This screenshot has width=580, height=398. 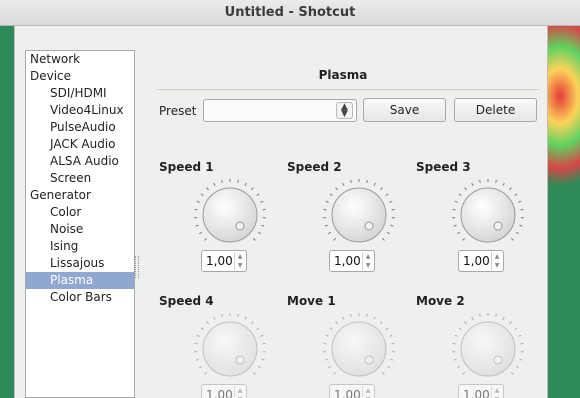 I want to click on speed1-dial, so click(x=230, y=215).